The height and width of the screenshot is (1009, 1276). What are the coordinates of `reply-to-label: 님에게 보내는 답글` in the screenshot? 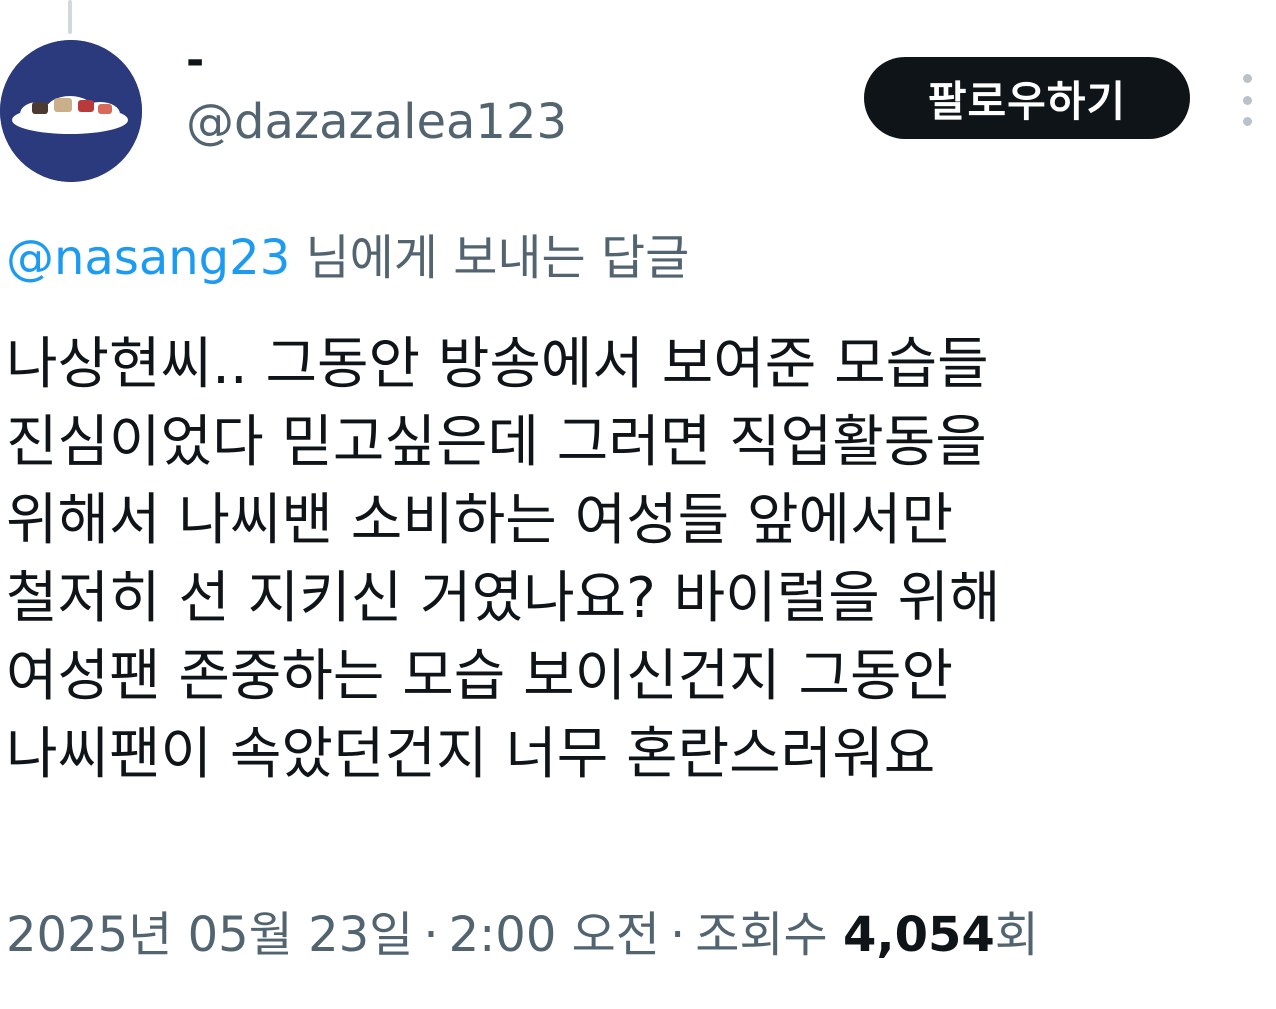 It's located at (490, 258).